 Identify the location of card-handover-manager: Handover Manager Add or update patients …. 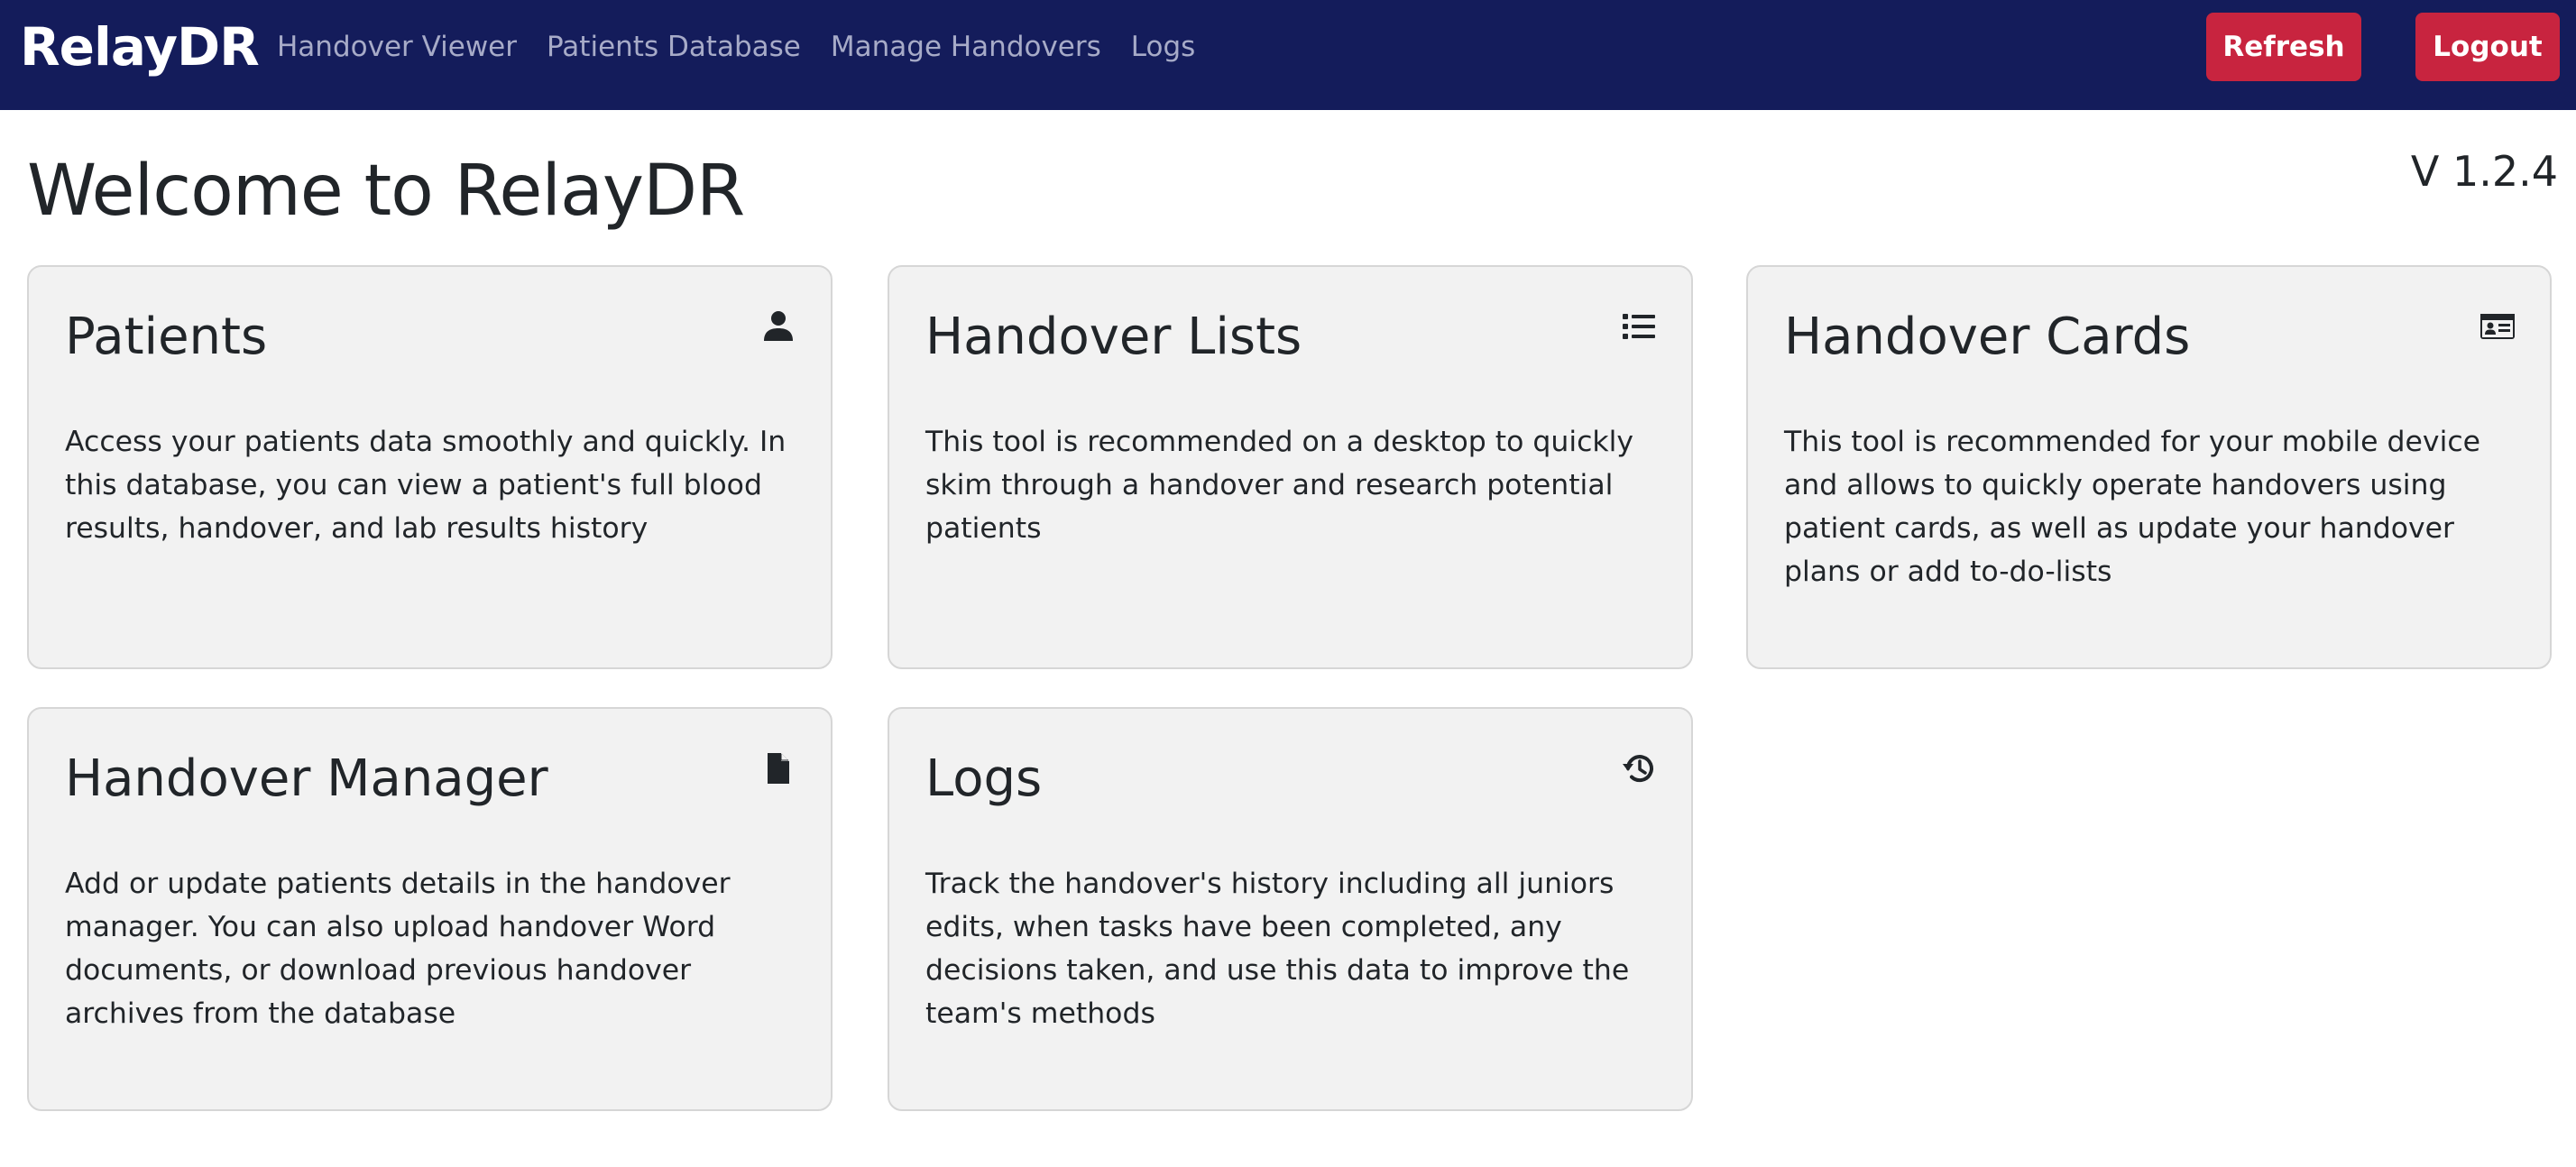
(430, 909).